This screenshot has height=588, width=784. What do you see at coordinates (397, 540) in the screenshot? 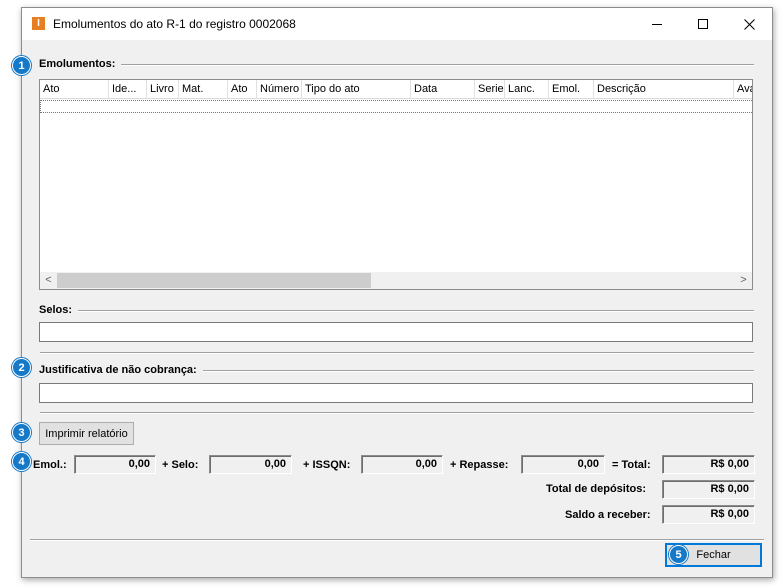
I see `footer-separator` at bounding box center [397, 540].